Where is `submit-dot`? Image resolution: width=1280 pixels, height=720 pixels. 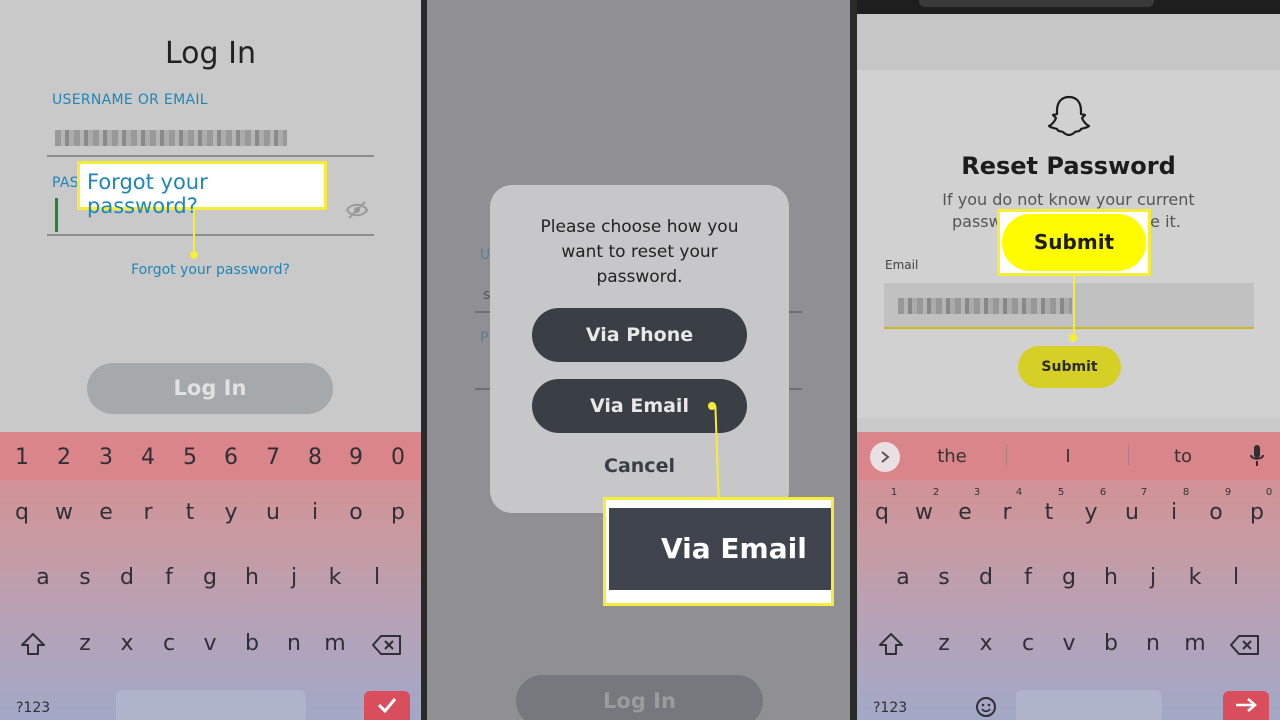
submit-dot is located at coordinates (1073, 338).